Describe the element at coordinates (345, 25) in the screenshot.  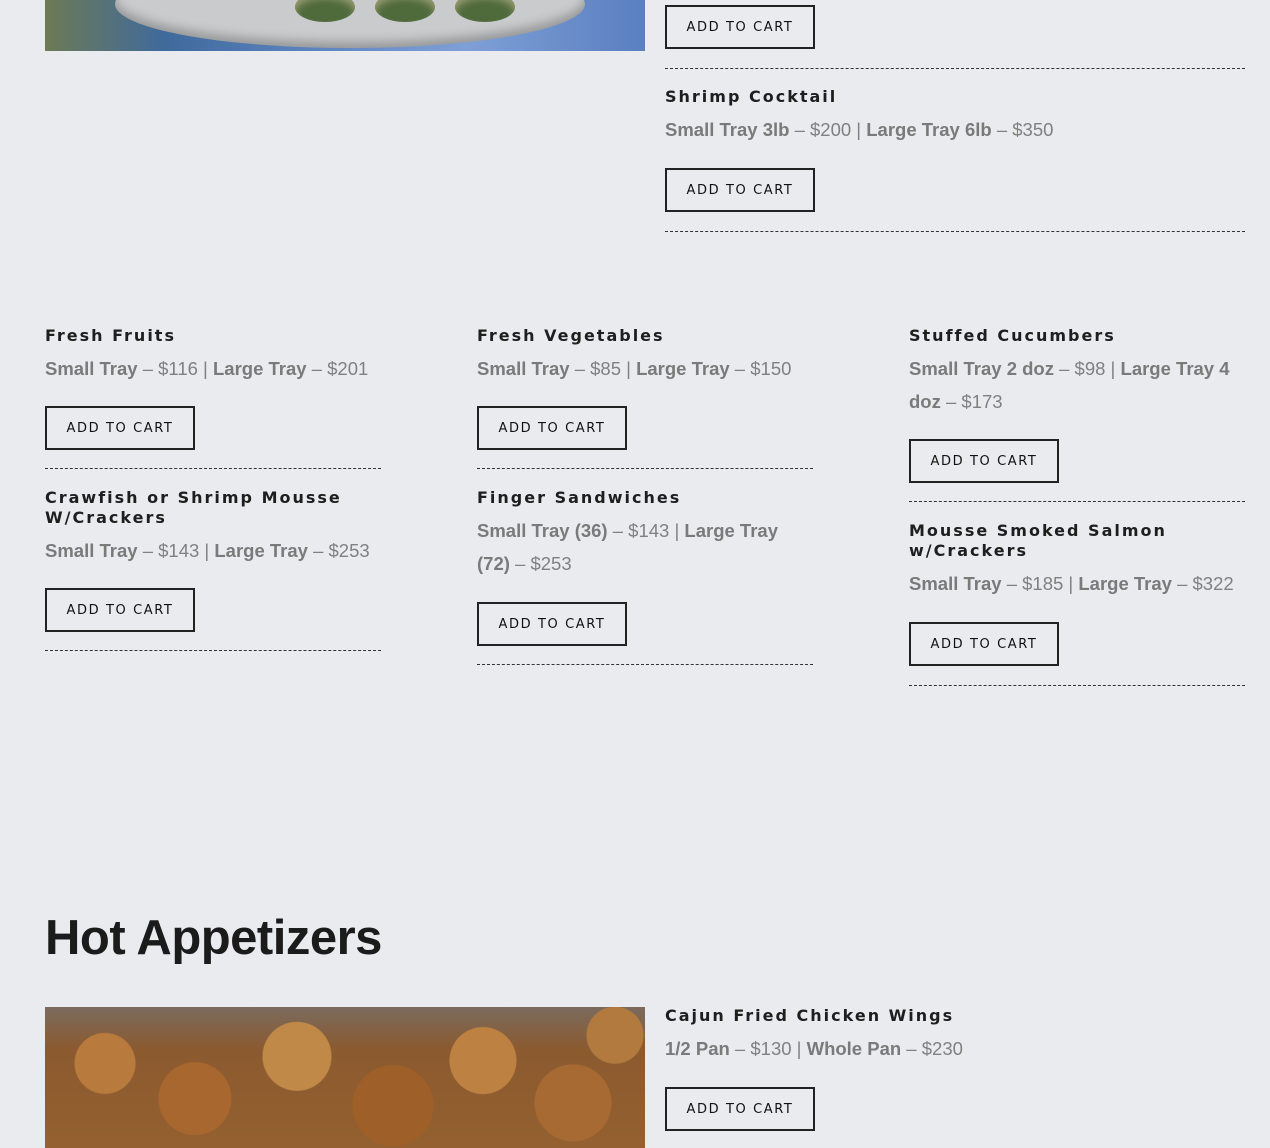
I see `appetizer-photo` at that location.